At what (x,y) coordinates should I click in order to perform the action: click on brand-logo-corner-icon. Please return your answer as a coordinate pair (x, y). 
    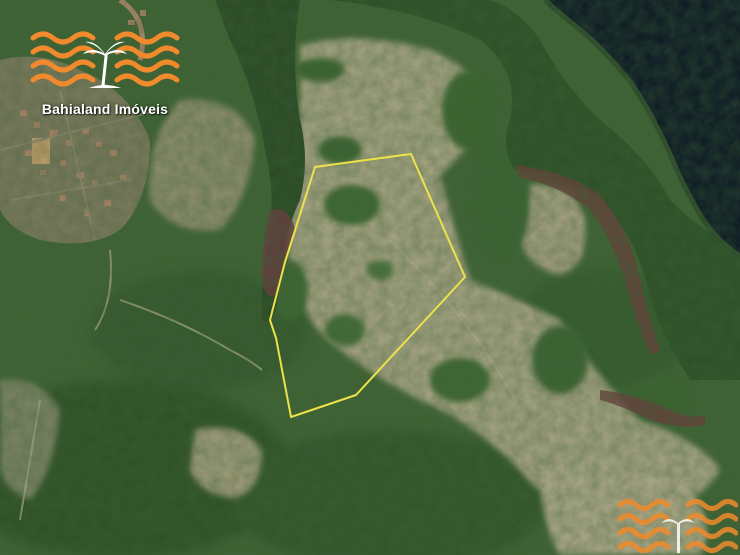
    Looking at the image, I should click on (678, 526).